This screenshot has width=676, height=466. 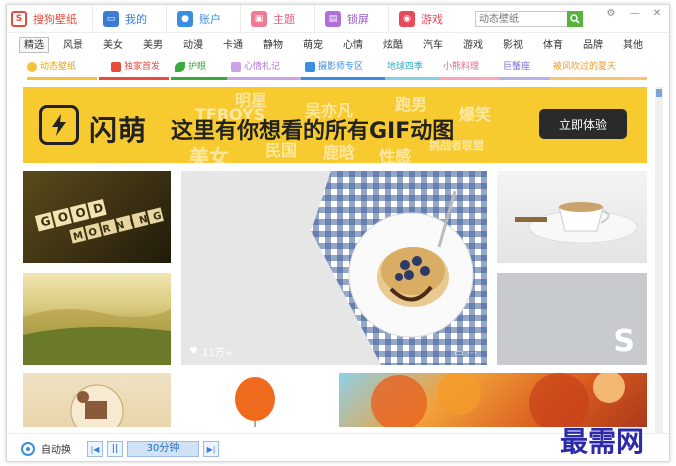 I want to click on search-icon, so click(x=575, y=19).